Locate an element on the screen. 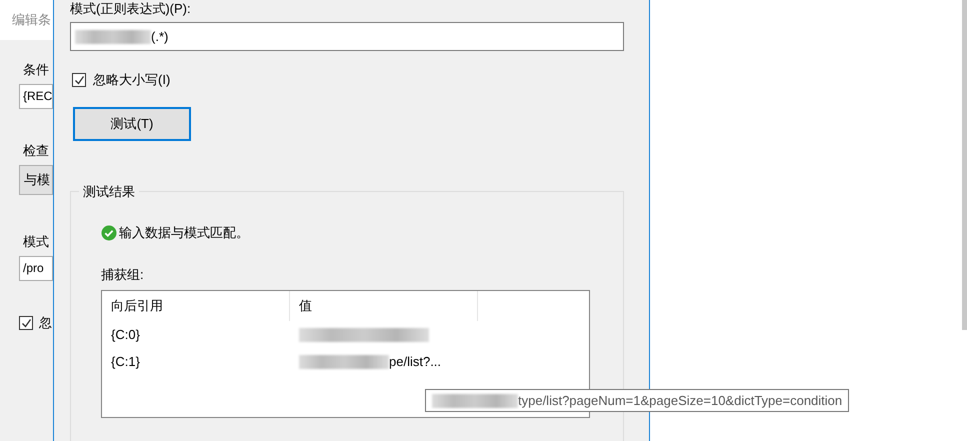 This screenshot has height=441, width=967. check-icon is located at coordinates (109, 233).